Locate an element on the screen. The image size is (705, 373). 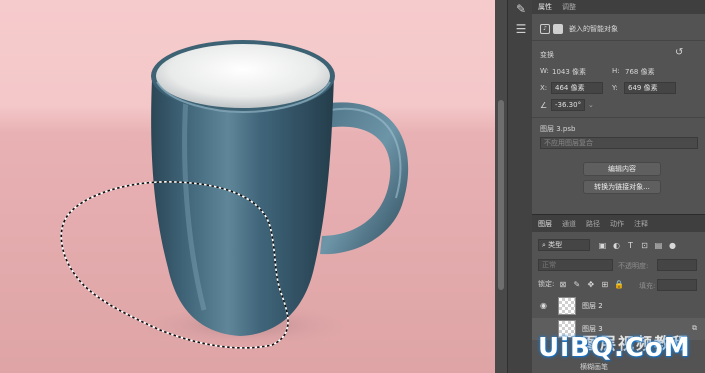
lock-label: 锁定: is located at coordinates (546, 284).